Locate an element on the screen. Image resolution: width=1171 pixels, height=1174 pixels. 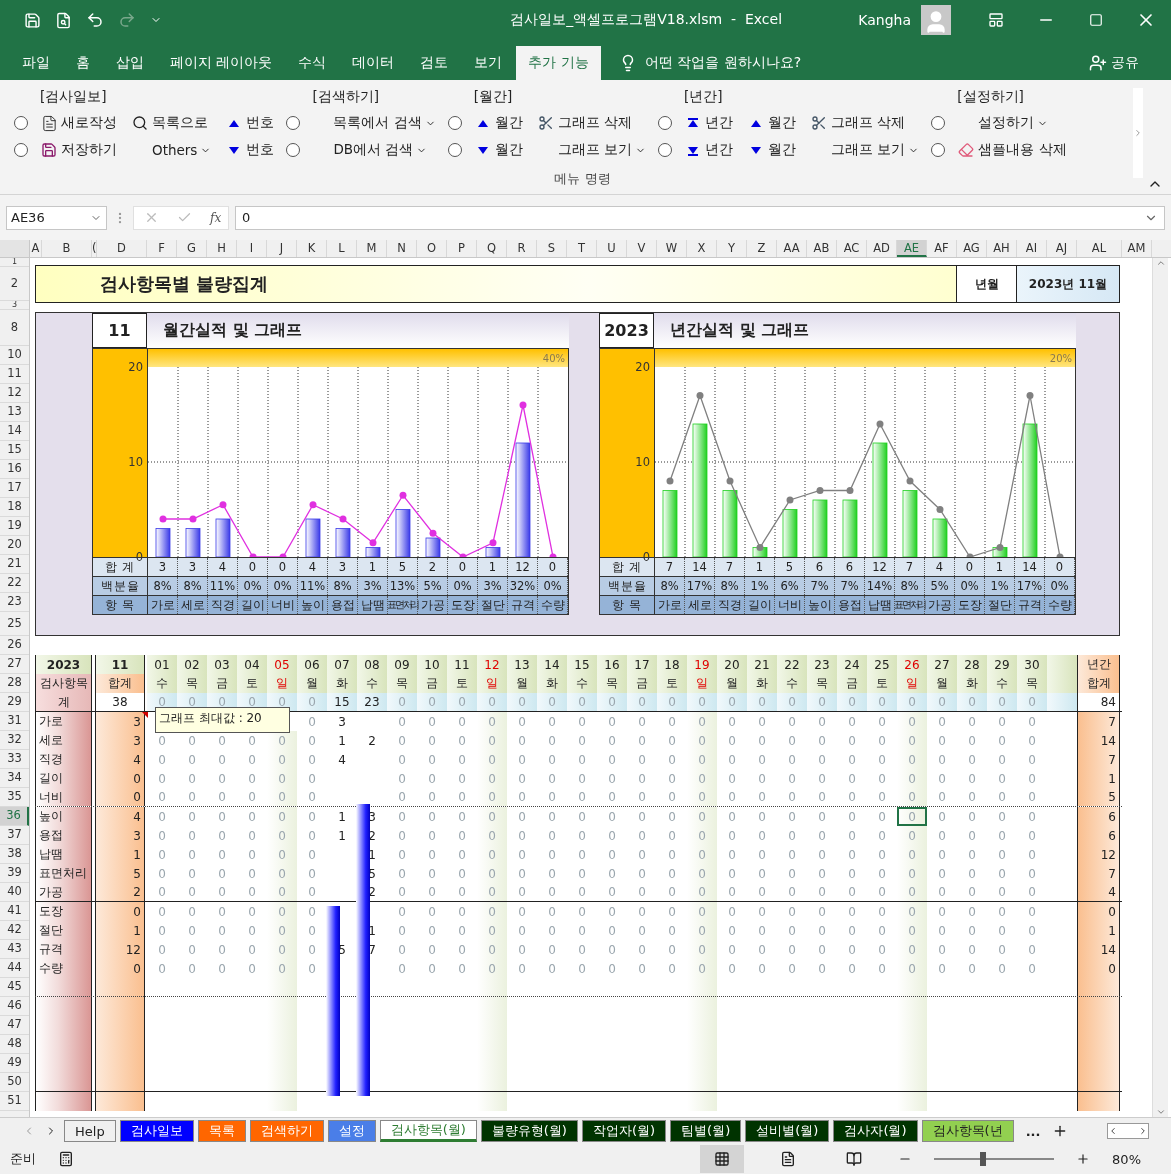
ribbon-button: 목록으로 is located at coordinates (171, 123).